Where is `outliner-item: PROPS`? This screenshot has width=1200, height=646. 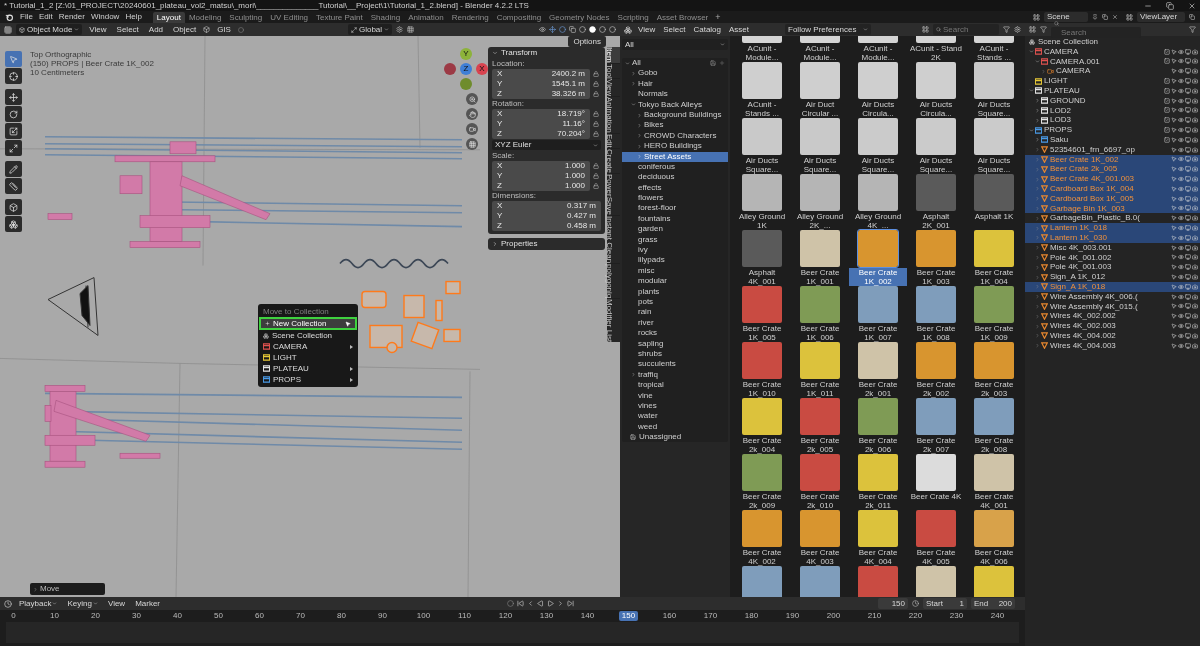 outliner-item: PROPS is located at coordinates (1112, 130).